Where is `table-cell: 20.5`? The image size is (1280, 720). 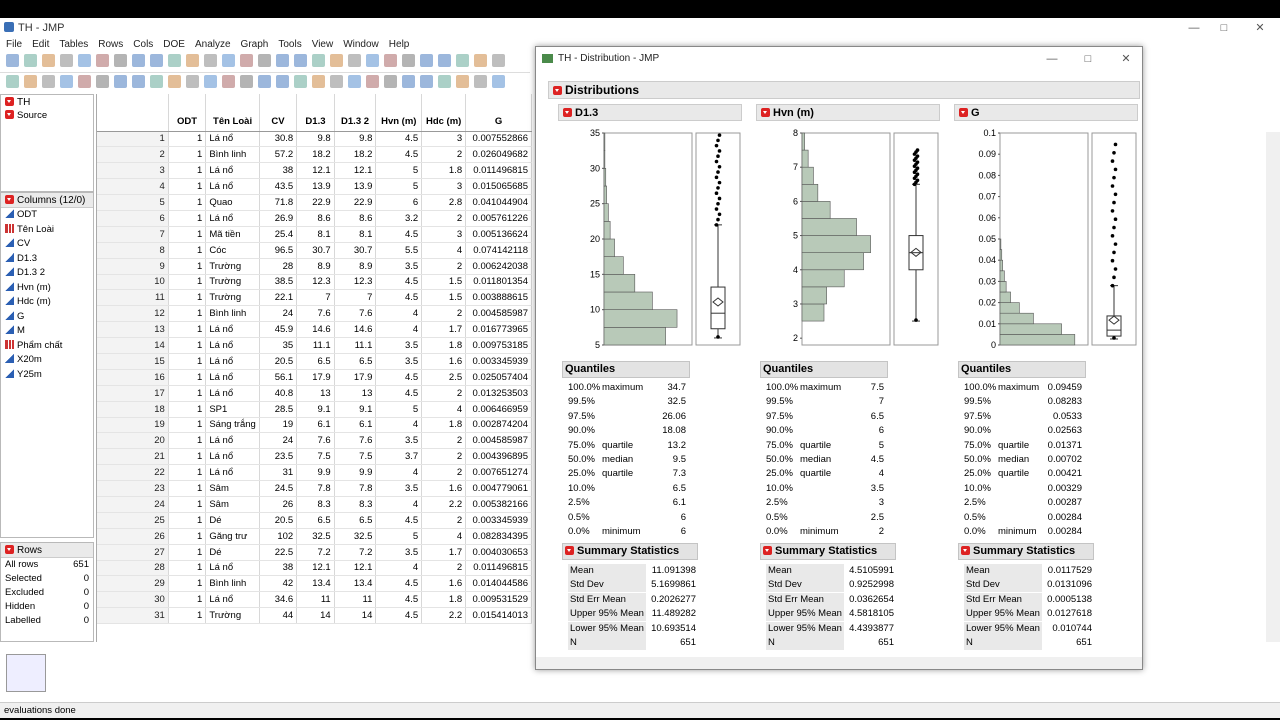
table-cell: 20.5 is located at coordinates (278, 361).